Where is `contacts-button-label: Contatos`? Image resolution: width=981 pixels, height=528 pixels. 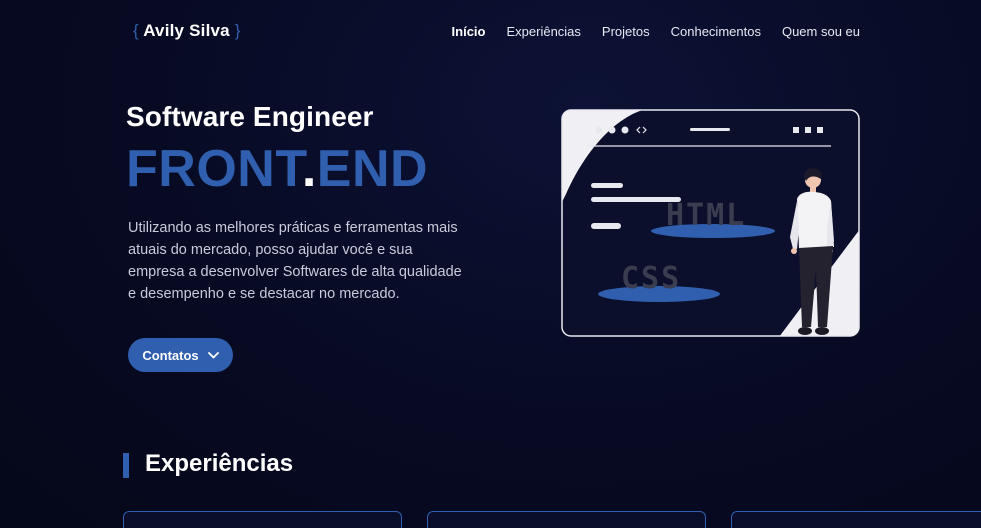 contacts-button-label: Contatos is located at coordinates (170, 355).